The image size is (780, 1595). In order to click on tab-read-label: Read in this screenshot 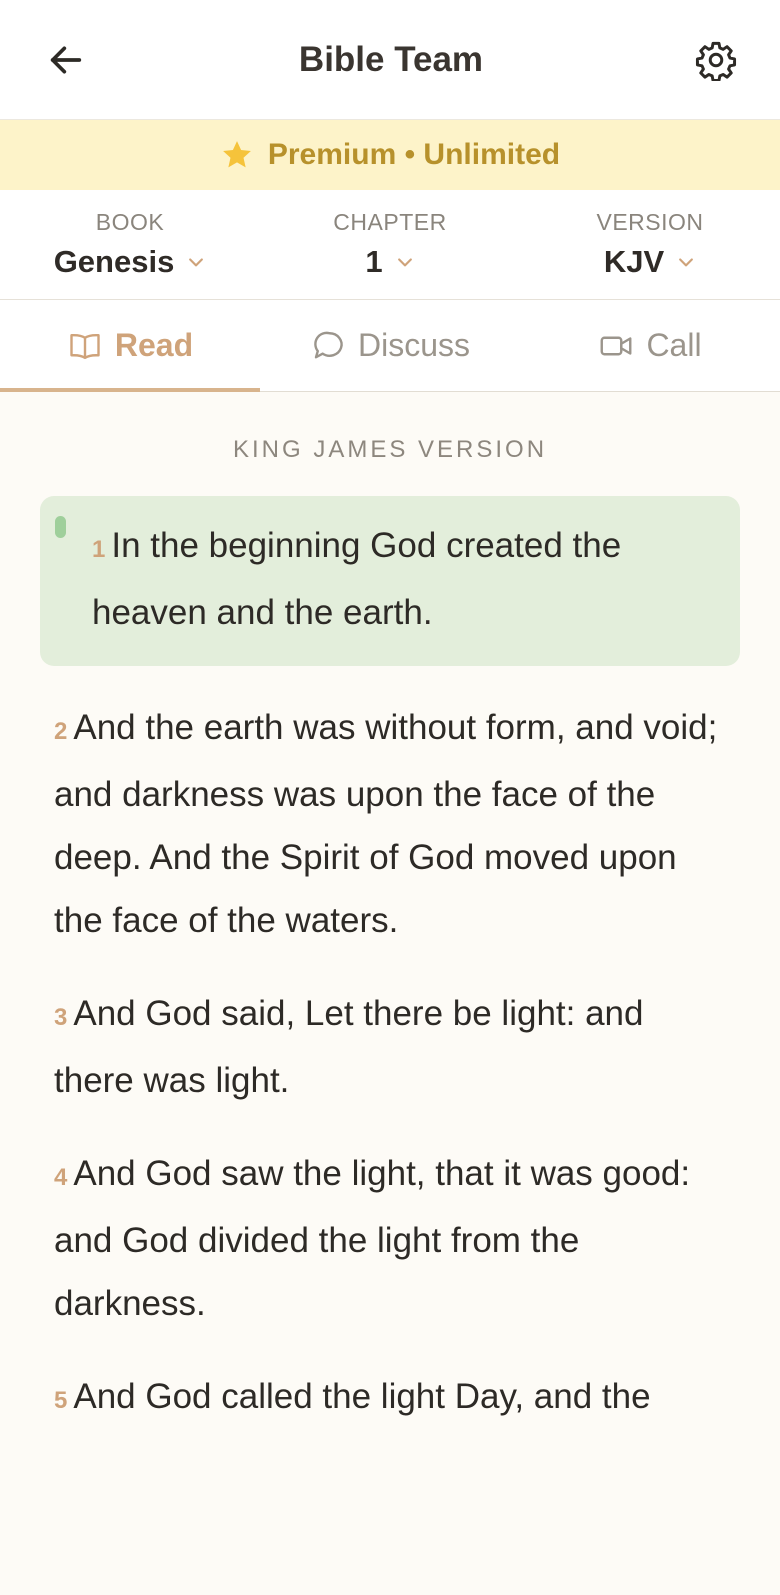, I will do `click(154, 345)`.